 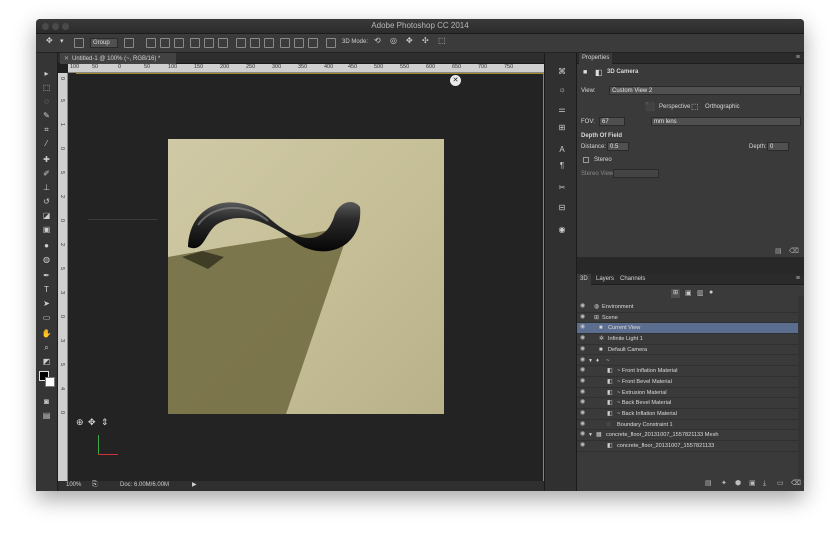 What do you see at coordinates (687, 361) in the screenshot?
I see `list-item: ◉ ▼ ♦ ~` at bounding box center [687, 361].